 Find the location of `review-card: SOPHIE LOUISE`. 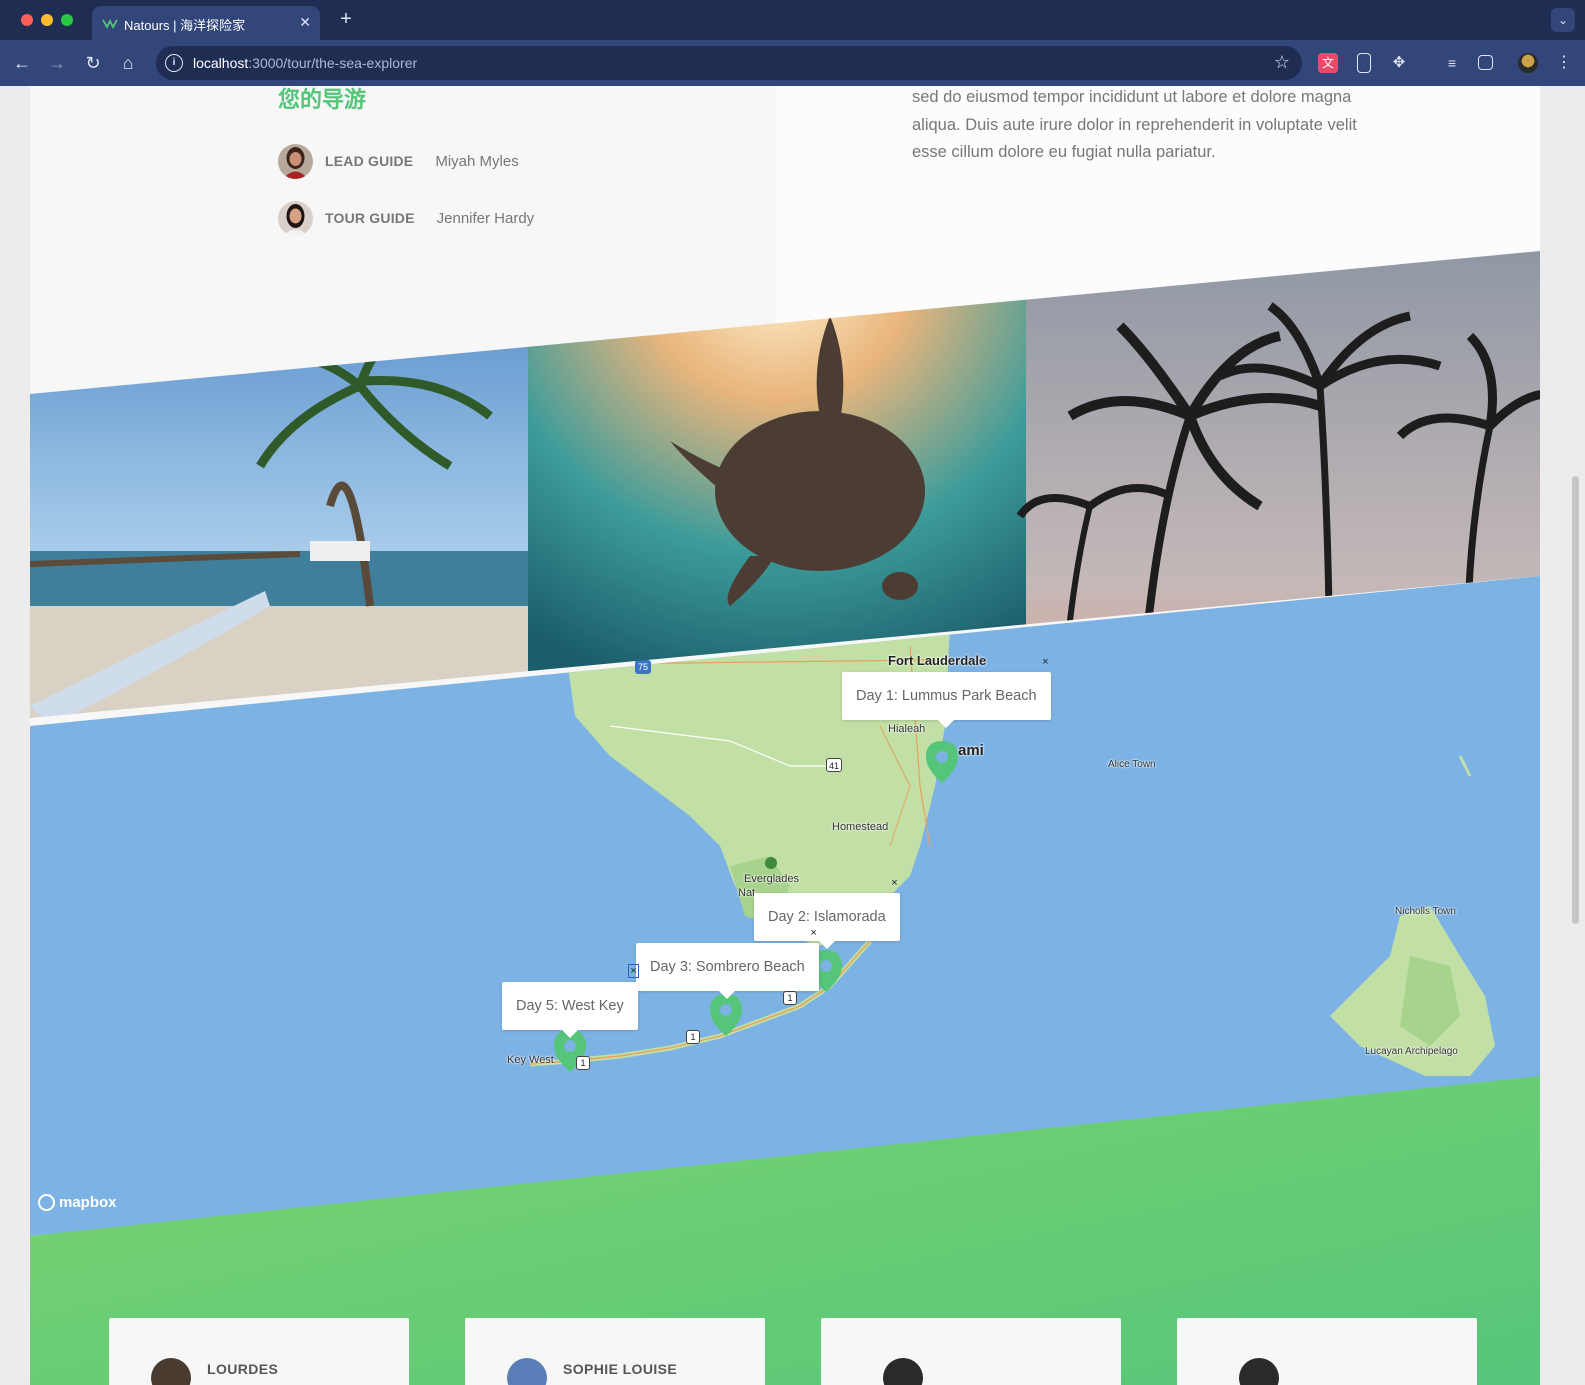

review-card: SOPHIE LOUISE is located at coordinates (615, 1351).